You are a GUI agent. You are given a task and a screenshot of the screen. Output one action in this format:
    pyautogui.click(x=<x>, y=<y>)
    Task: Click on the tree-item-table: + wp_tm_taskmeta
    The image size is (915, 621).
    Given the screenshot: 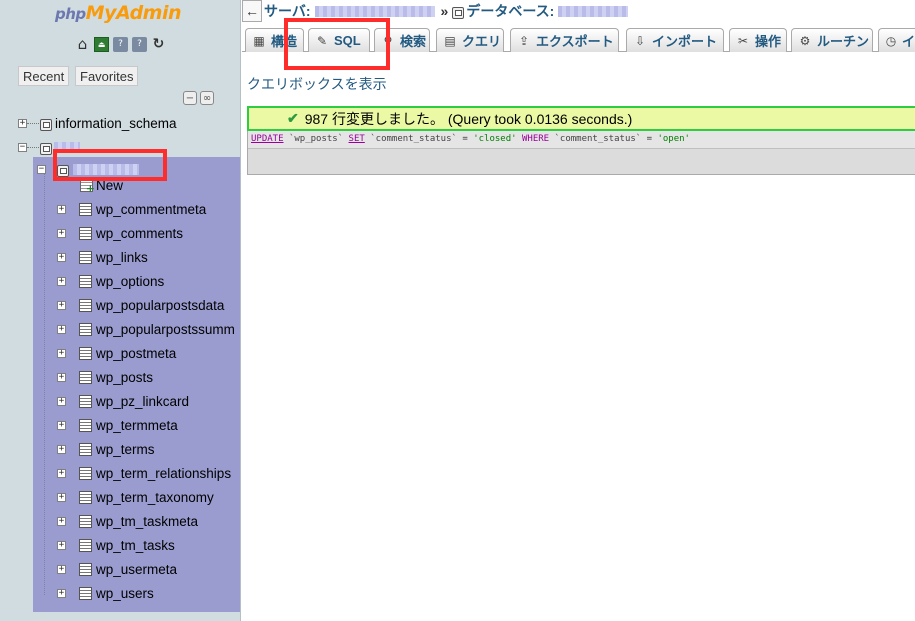 What is the action you would take?
    pyautogui.click(x=127, y=521)
    